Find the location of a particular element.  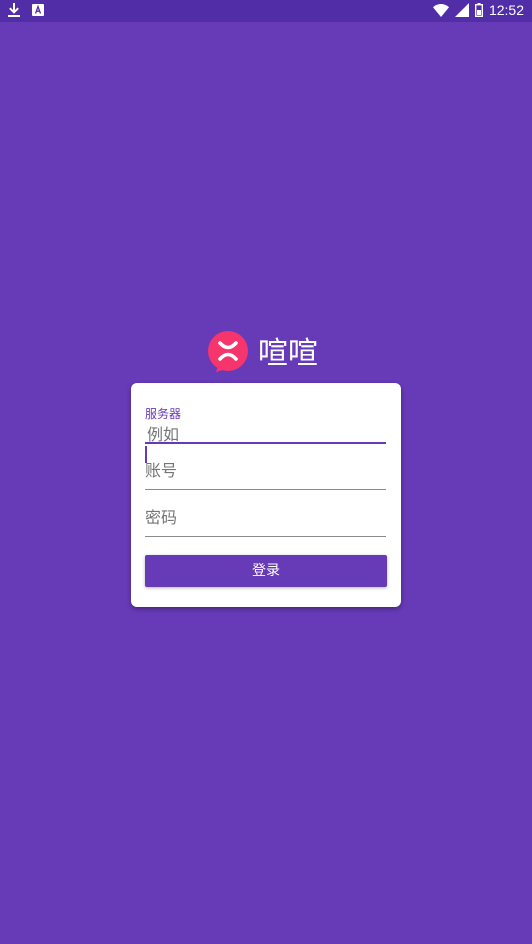

app-name: 喧喧 is located at coordinates (288, 353).